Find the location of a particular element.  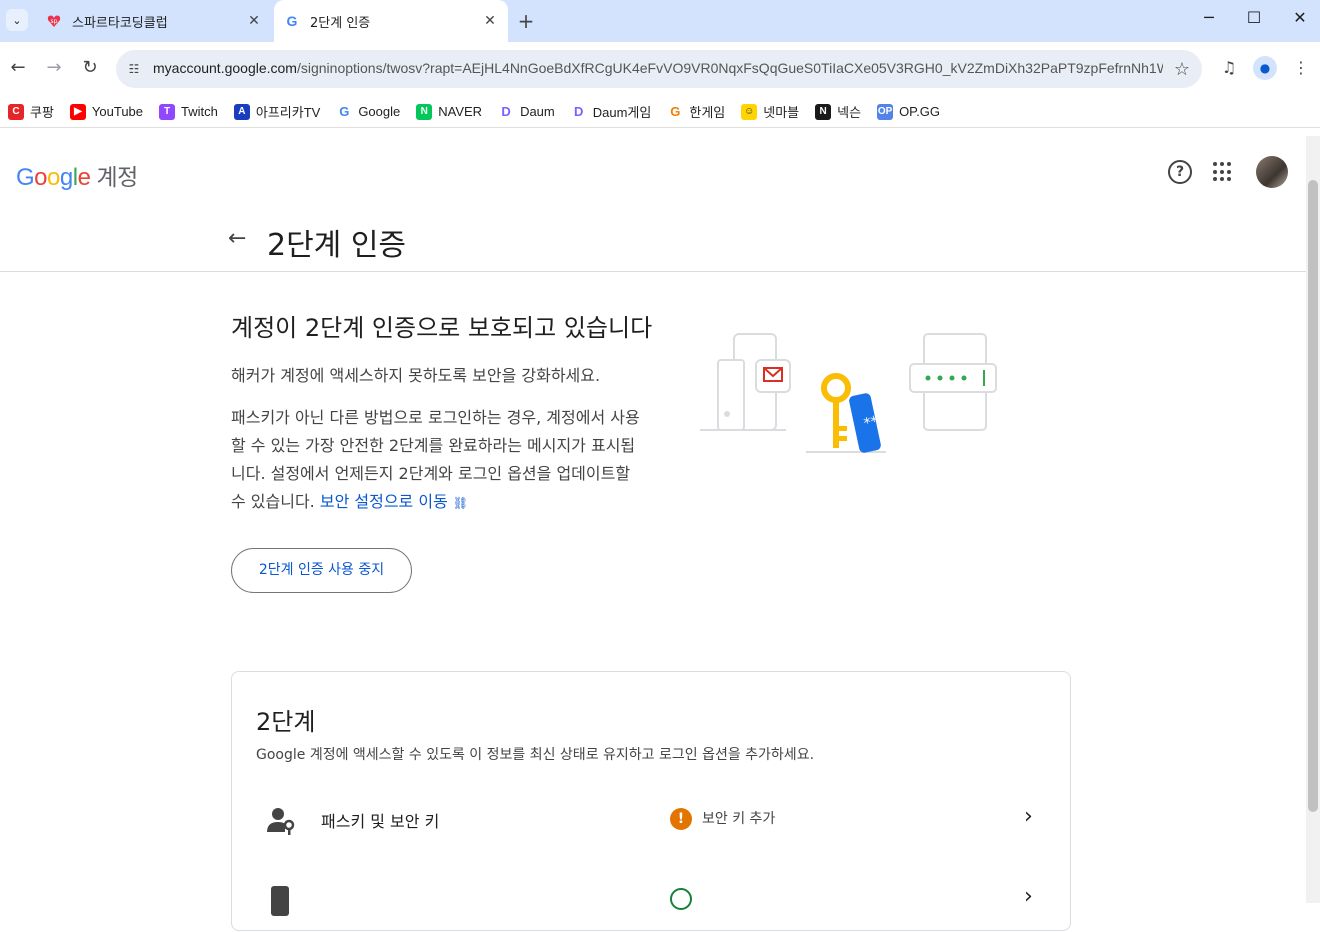

tab-search-button: ⌄ is located at coordinates (17, 20).